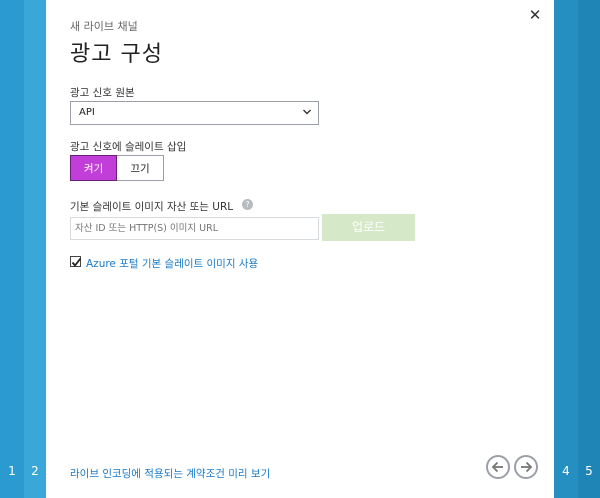  I want to click on slate-insert-toggle: 켜기 끄기, so click(117, 168).